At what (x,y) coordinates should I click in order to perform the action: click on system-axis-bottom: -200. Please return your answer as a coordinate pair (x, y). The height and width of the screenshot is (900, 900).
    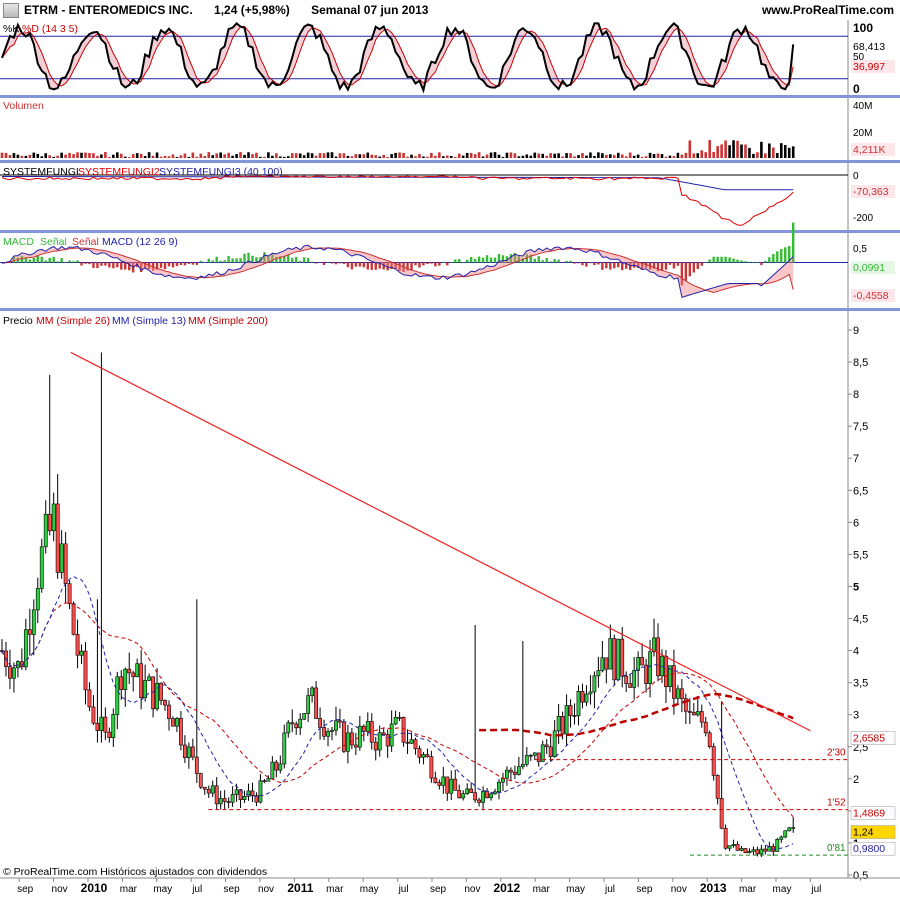
    Looking at the image, I should click on (863, 218).